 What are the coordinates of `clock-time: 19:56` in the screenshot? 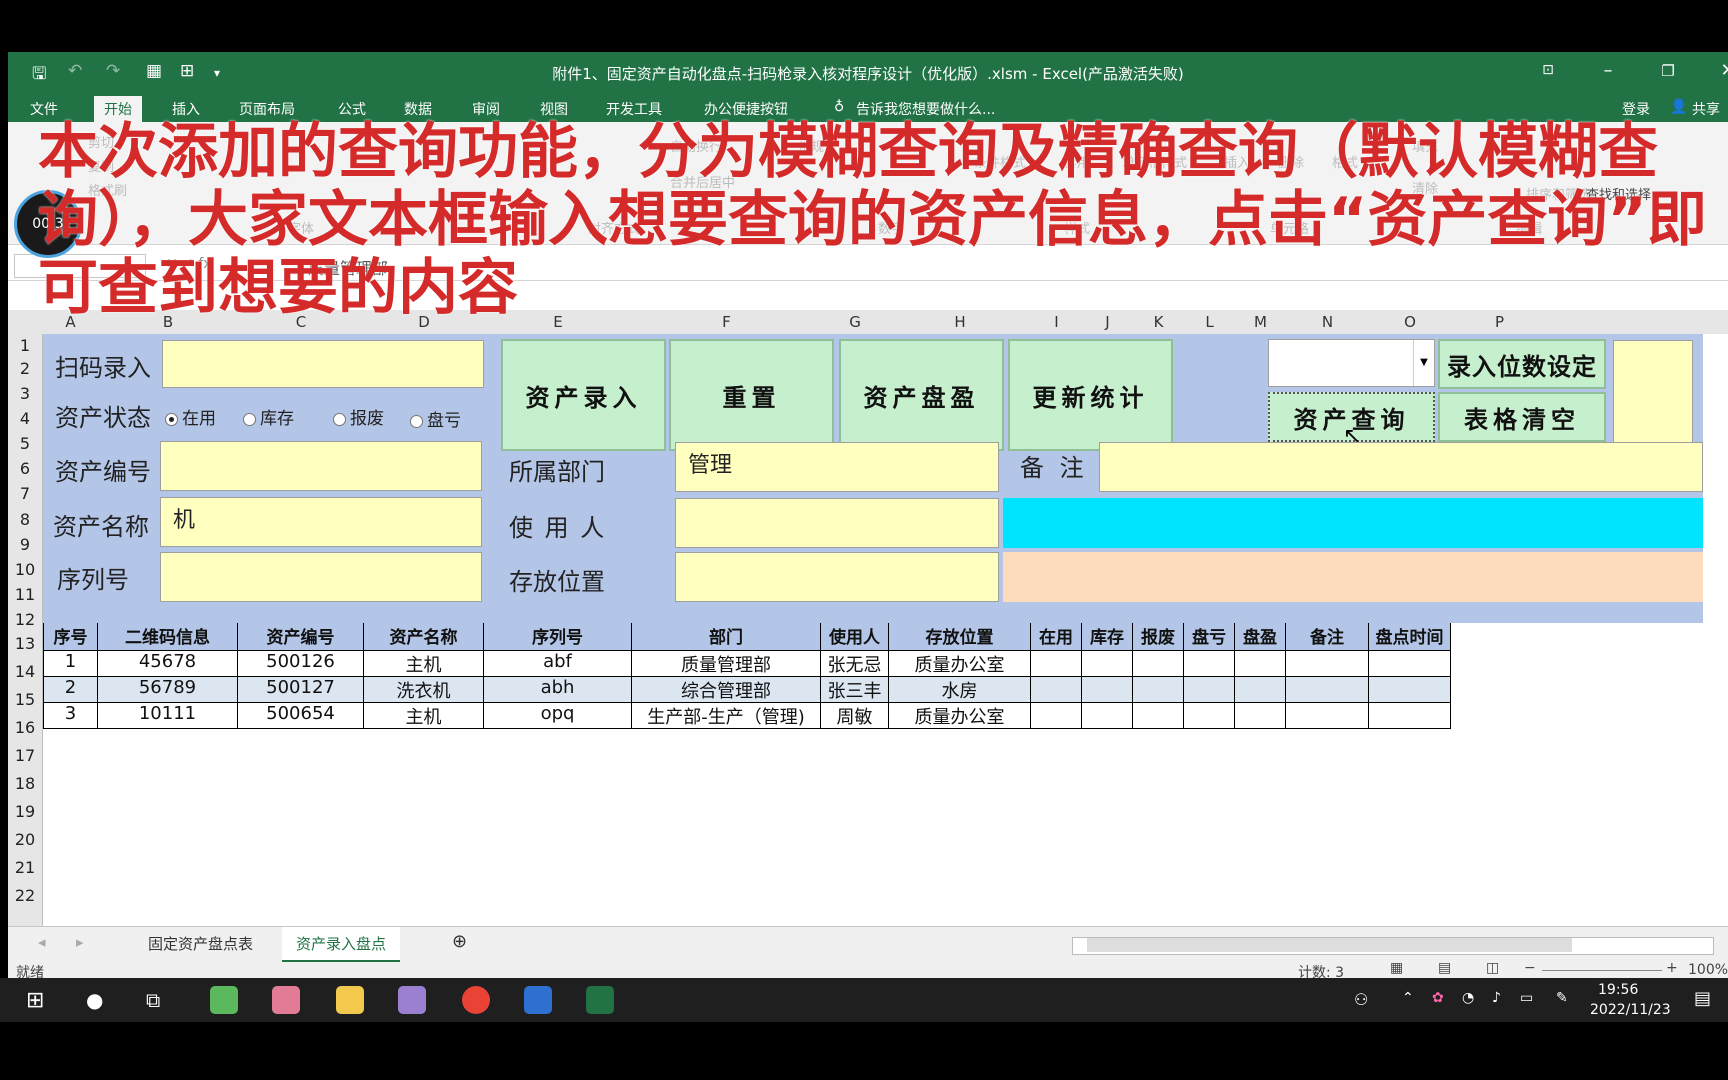 It's located at (1618, 990).